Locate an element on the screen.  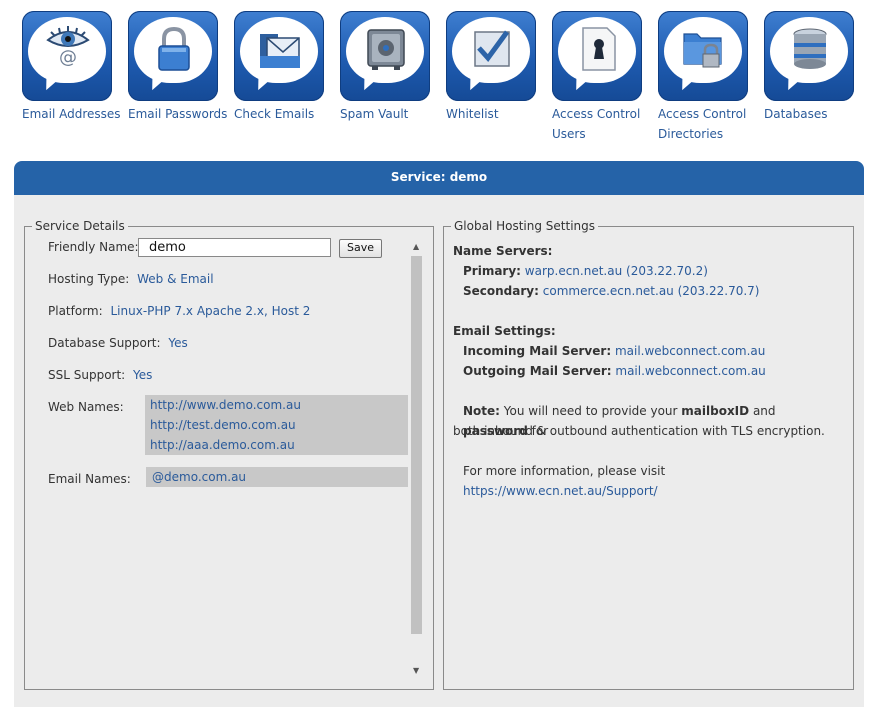
web-names-label: Web Names: is located at coordinates (86, 407).